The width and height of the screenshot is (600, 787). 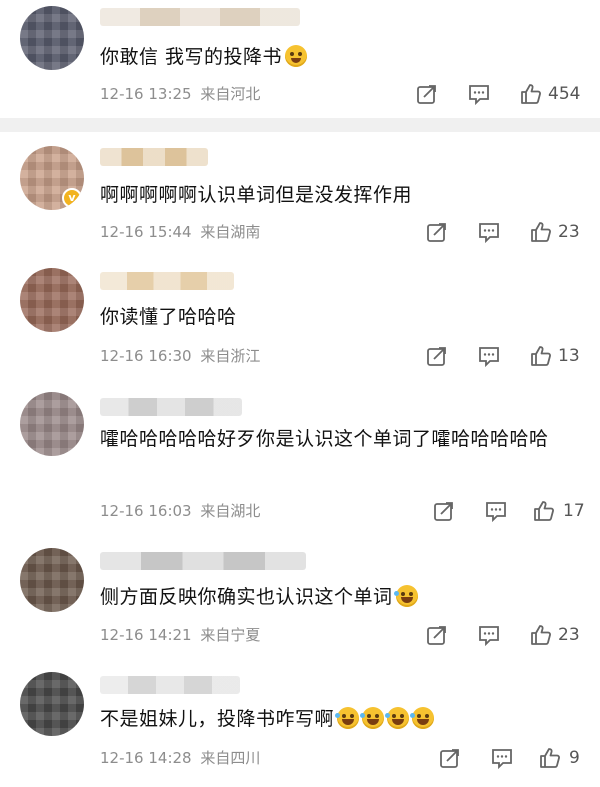 I want to click on verified-badge-icon: v, so click(x=72, y=198).